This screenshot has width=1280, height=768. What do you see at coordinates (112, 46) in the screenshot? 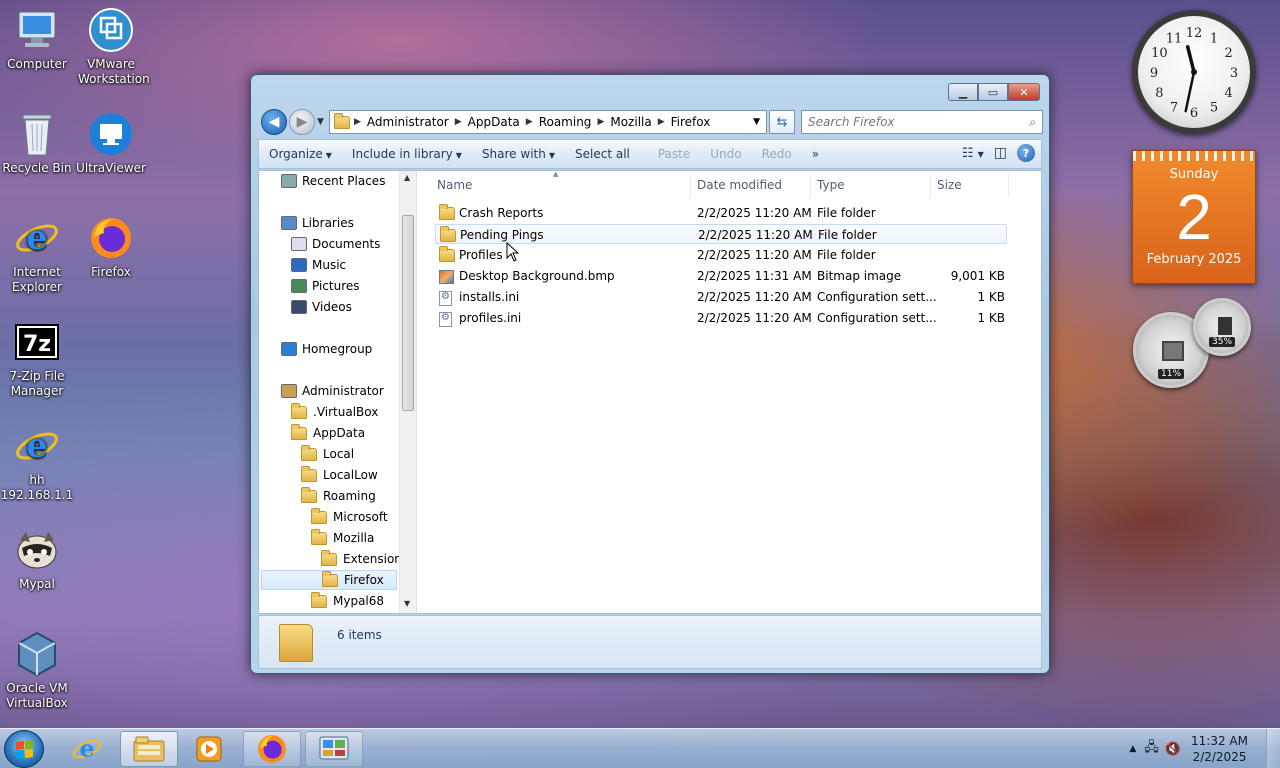
I see `desktop-icon-vmware: VMware Workstation` at bounding box center [112, 46].